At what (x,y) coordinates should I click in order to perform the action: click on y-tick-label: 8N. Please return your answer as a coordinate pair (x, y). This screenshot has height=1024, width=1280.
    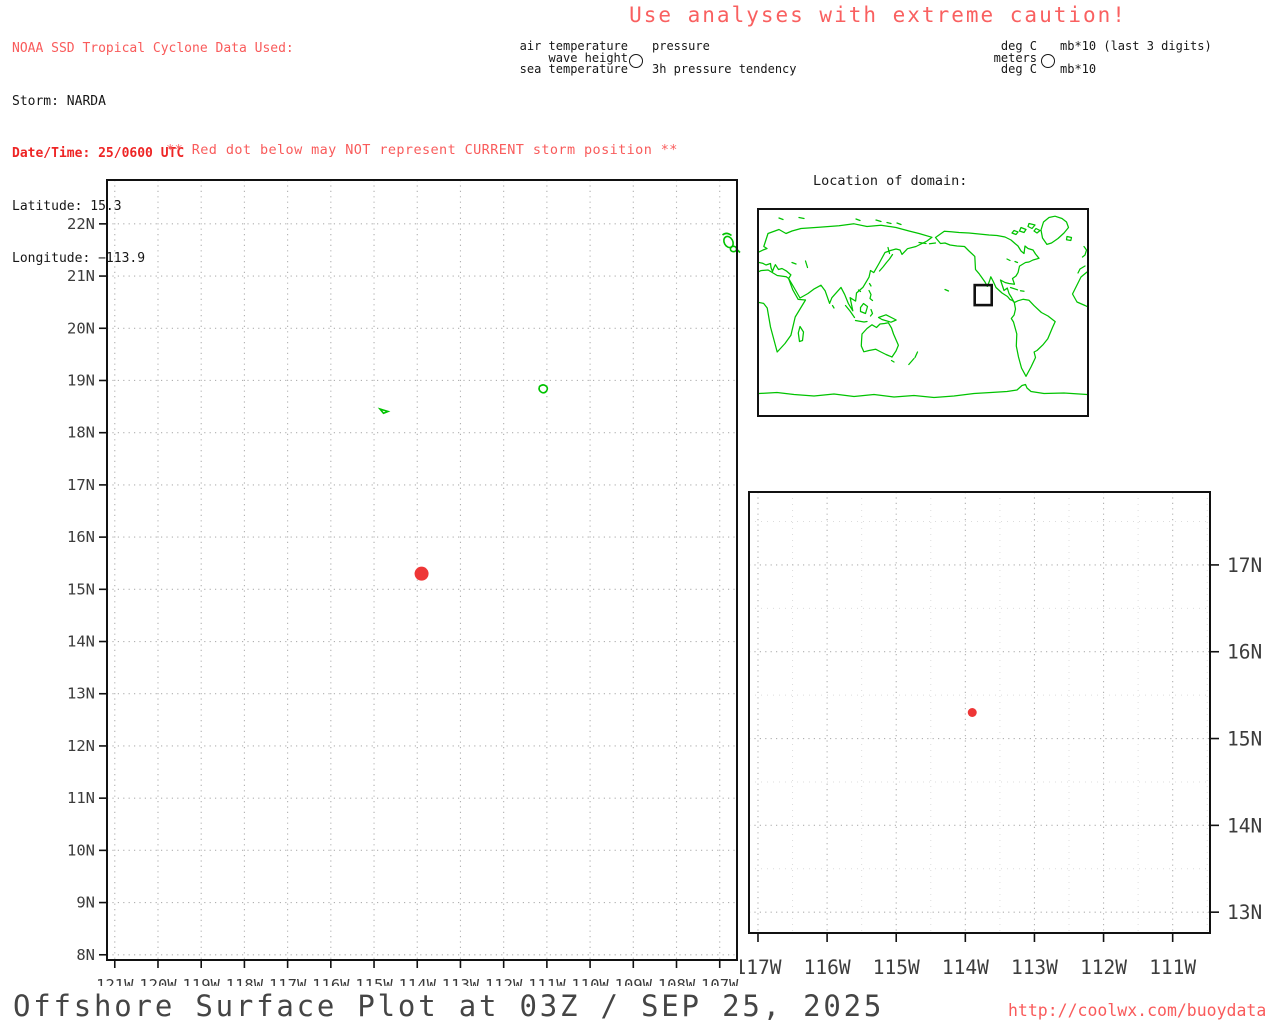
    Looking at the image, I should click on (85, 955).